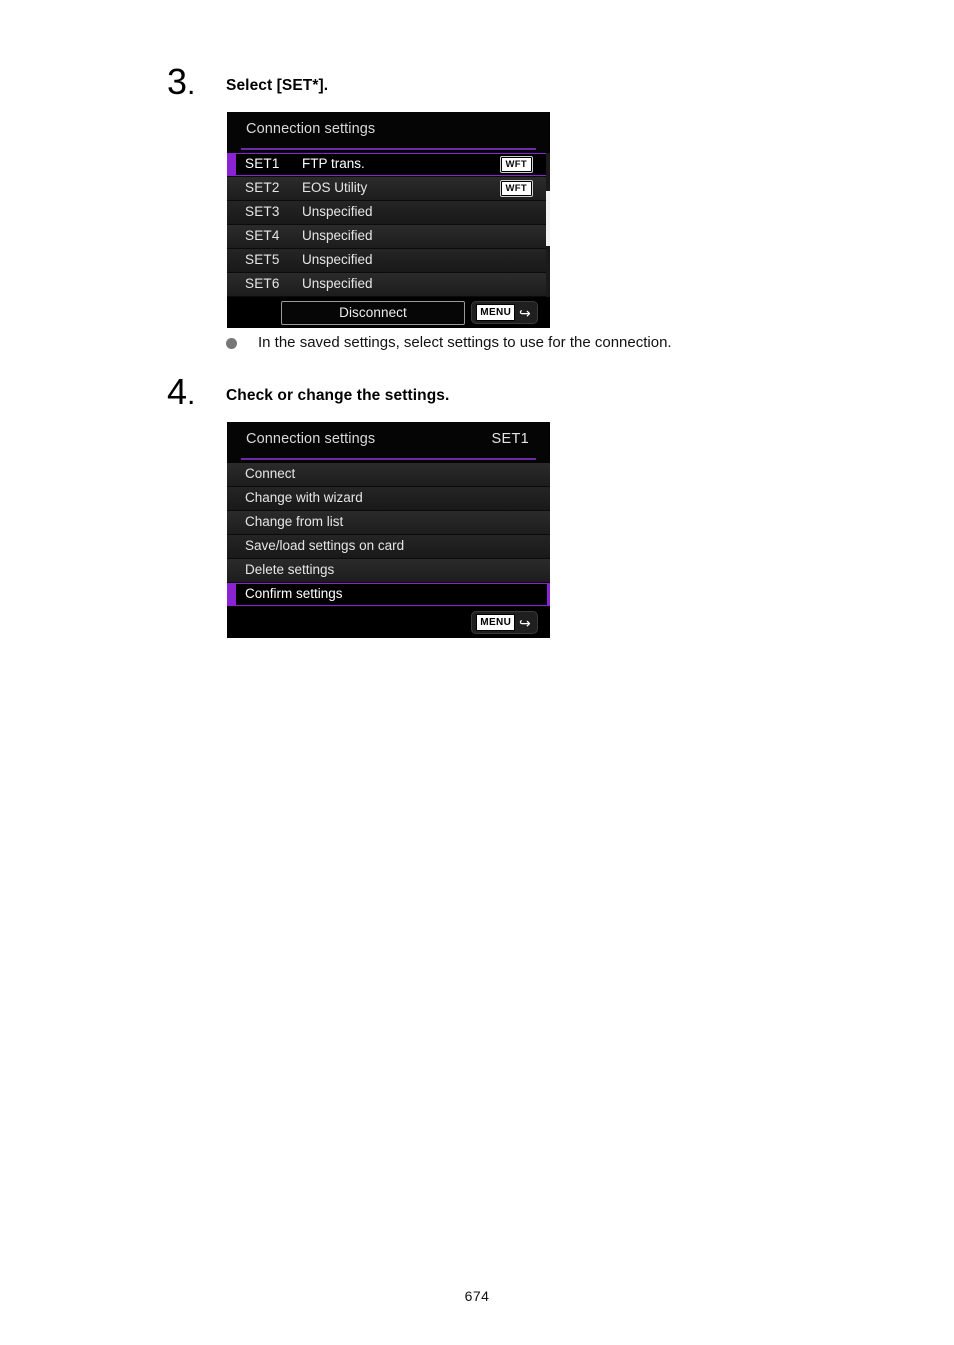  I want to click on page-number: 674, so click(477, 1296).